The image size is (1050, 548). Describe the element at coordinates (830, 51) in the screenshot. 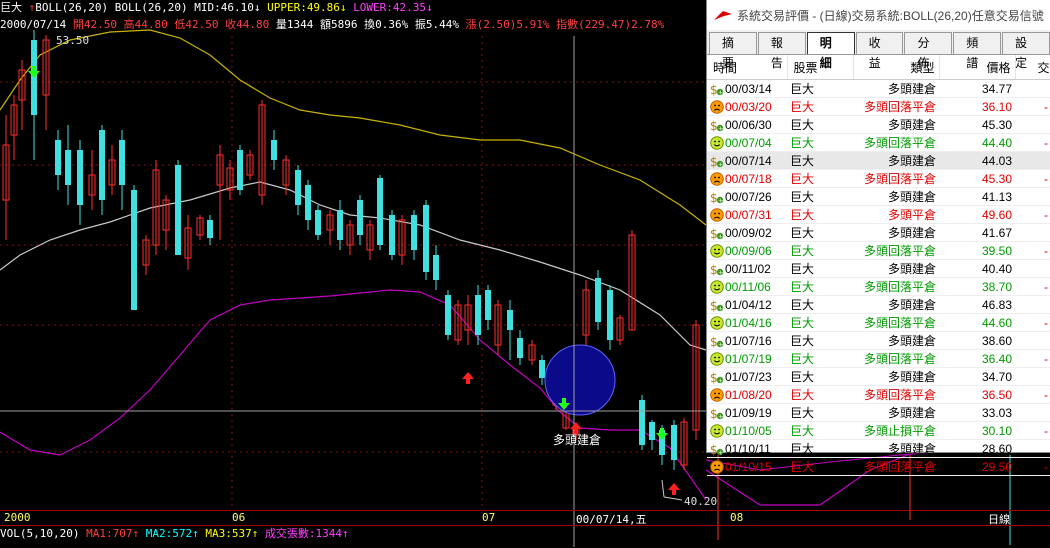

I see `tab-detail: 明細` at that location.